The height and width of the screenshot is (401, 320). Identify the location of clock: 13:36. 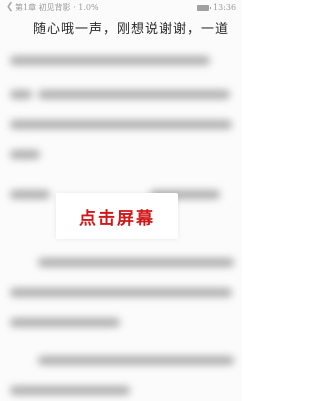
(225, 7).